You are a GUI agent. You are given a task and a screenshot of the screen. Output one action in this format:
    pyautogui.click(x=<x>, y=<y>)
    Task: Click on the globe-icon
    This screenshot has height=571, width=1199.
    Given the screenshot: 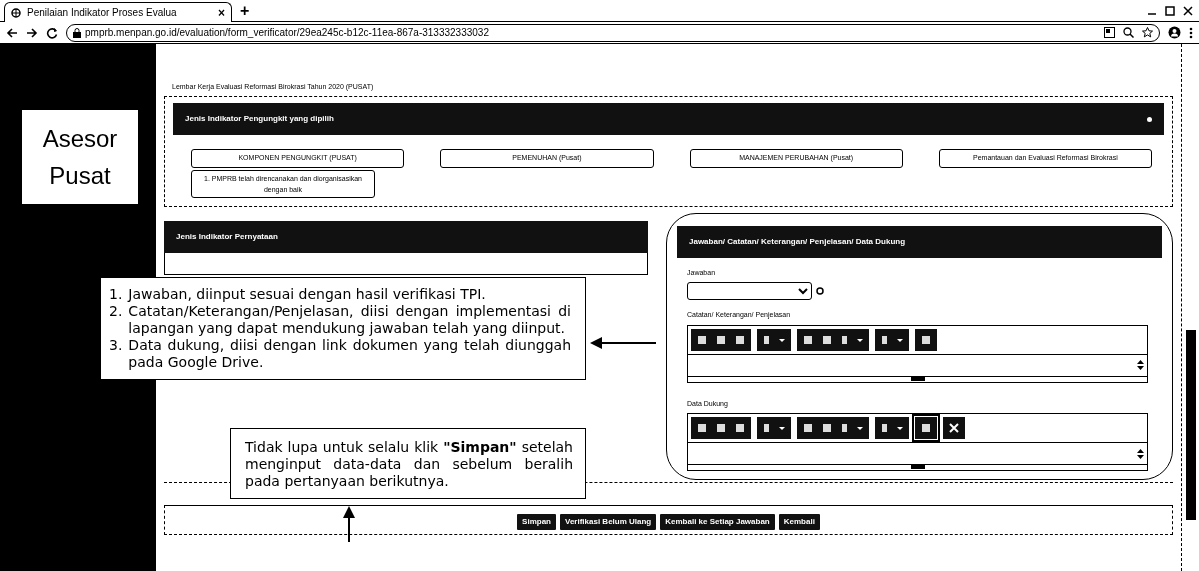 What is the action you would take?
    pyautogui.click(x=16, y=12)
    